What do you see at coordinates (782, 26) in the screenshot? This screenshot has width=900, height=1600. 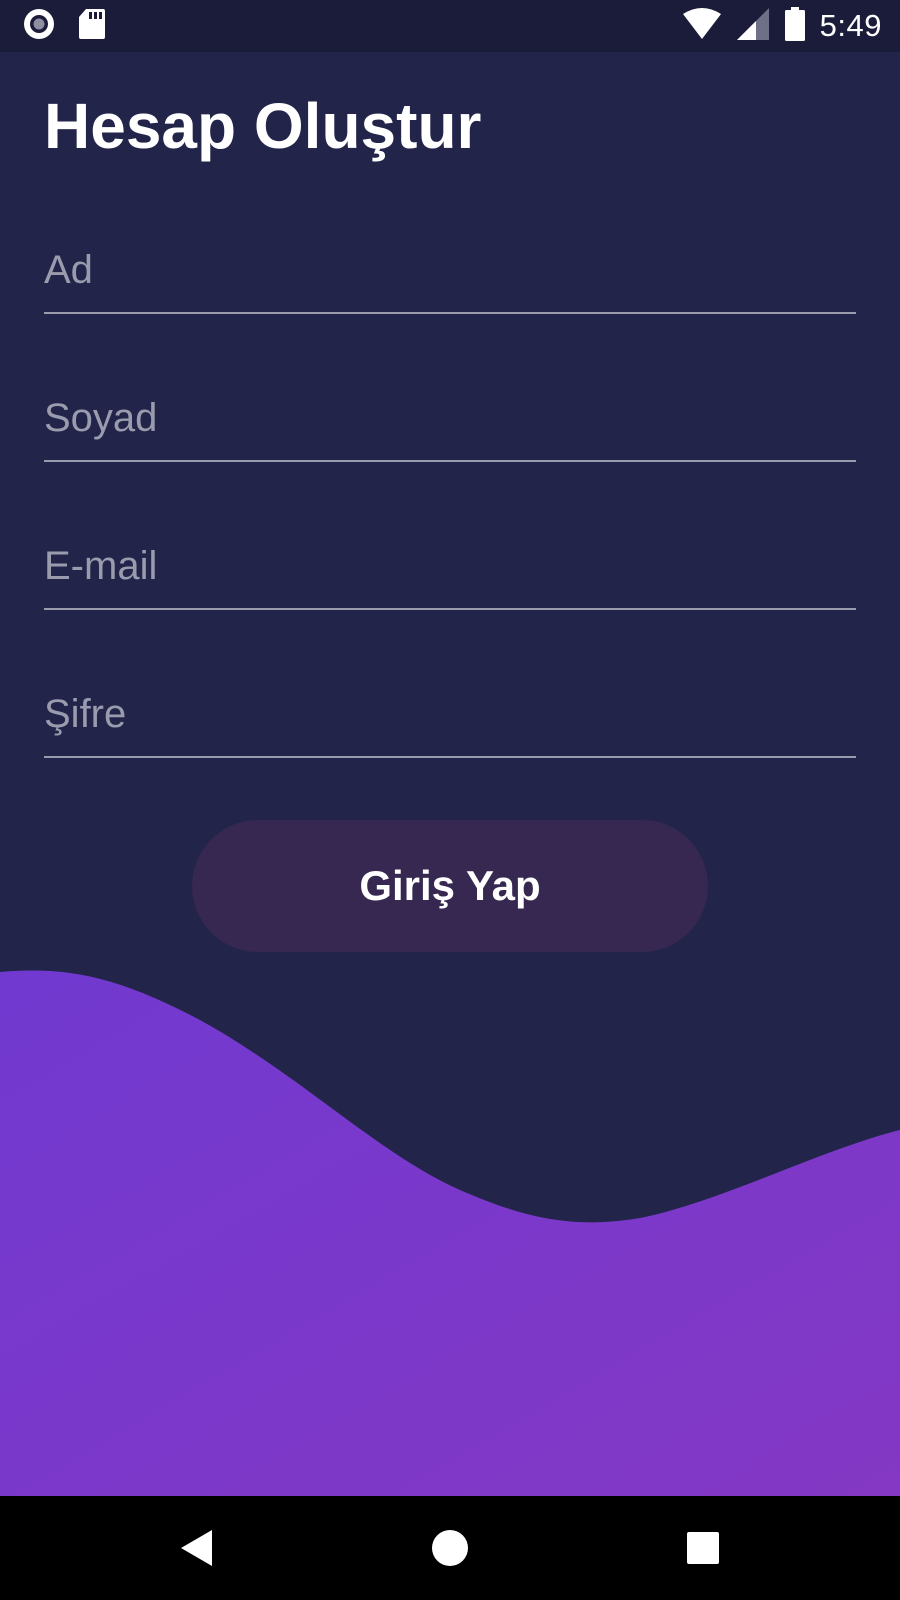 I see `status-right-icons: 5:49` at bounding box center [782, 26].